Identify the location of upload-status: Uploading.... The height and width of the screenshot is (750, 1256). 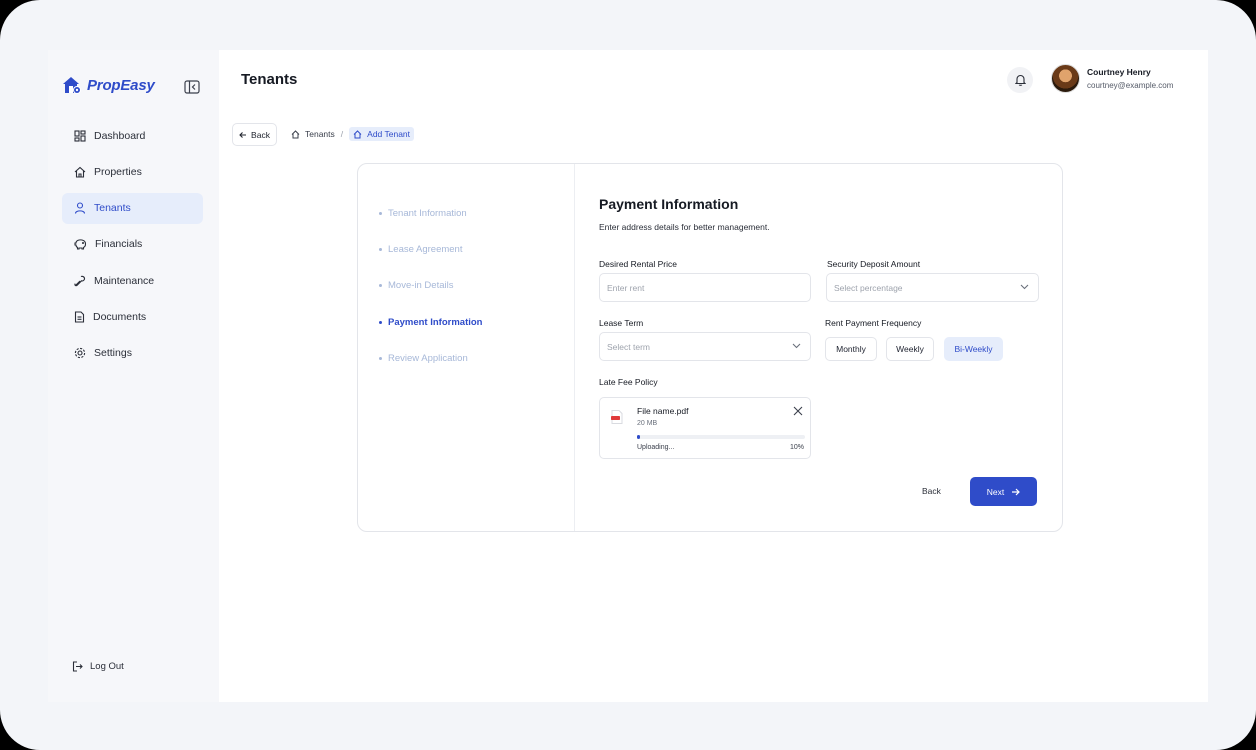
(656, 447).